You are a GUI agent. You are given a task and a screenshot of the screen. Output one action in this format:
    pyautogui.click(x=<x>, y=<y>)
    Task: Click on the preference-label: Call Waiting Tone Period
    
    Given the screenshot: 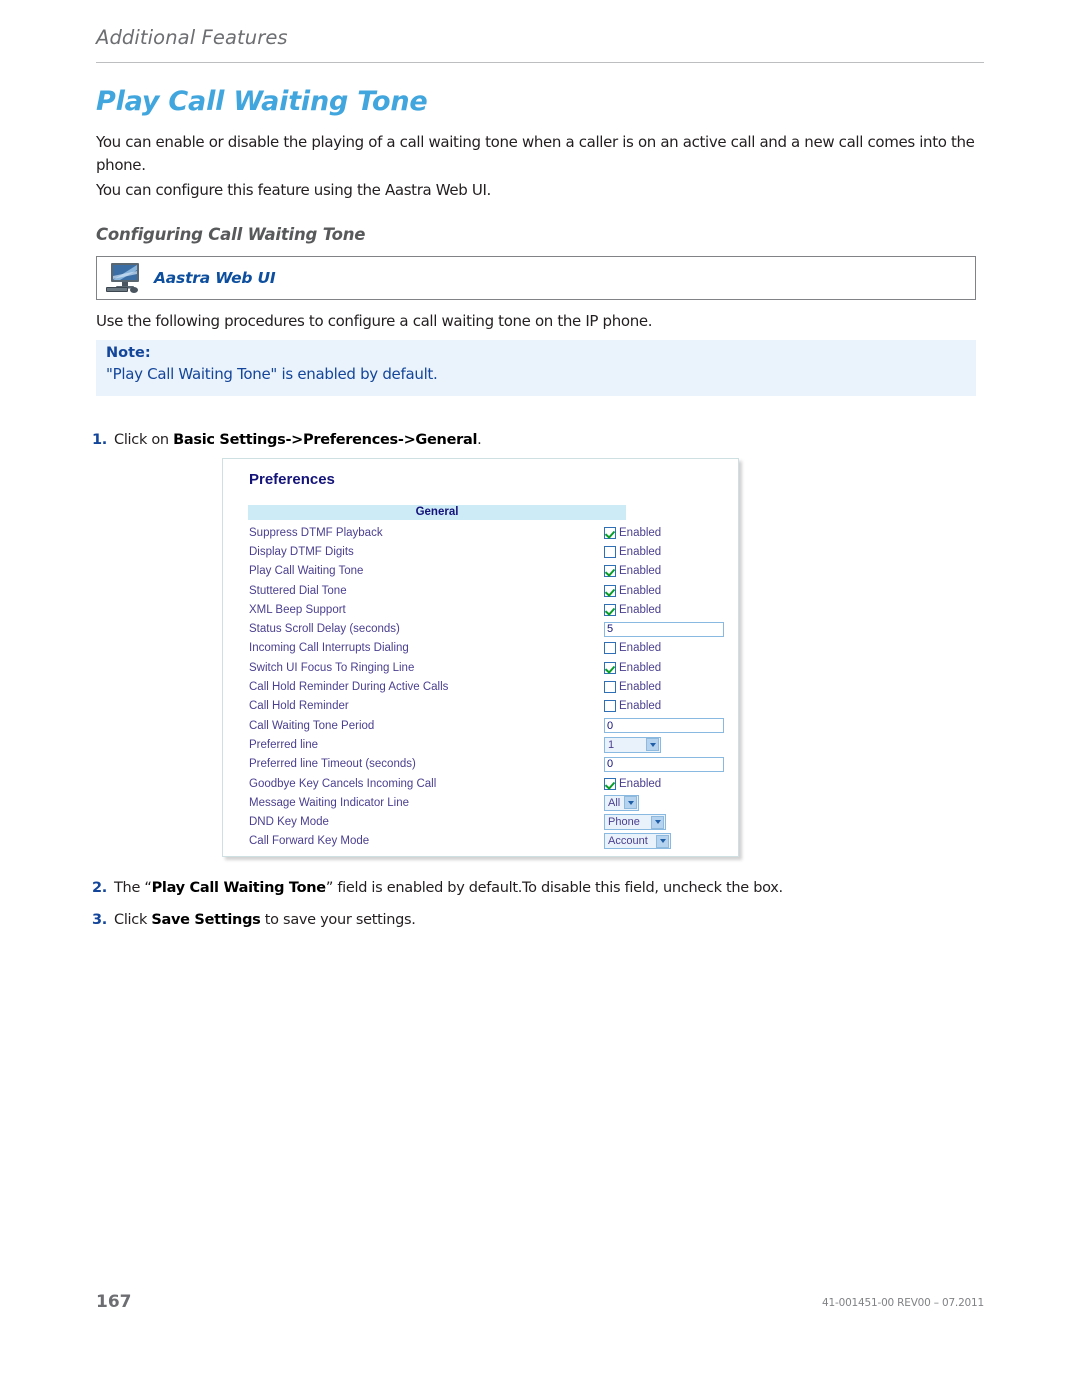 What is the action you would take?
    pyautogui.click(x=312, y=725)
    